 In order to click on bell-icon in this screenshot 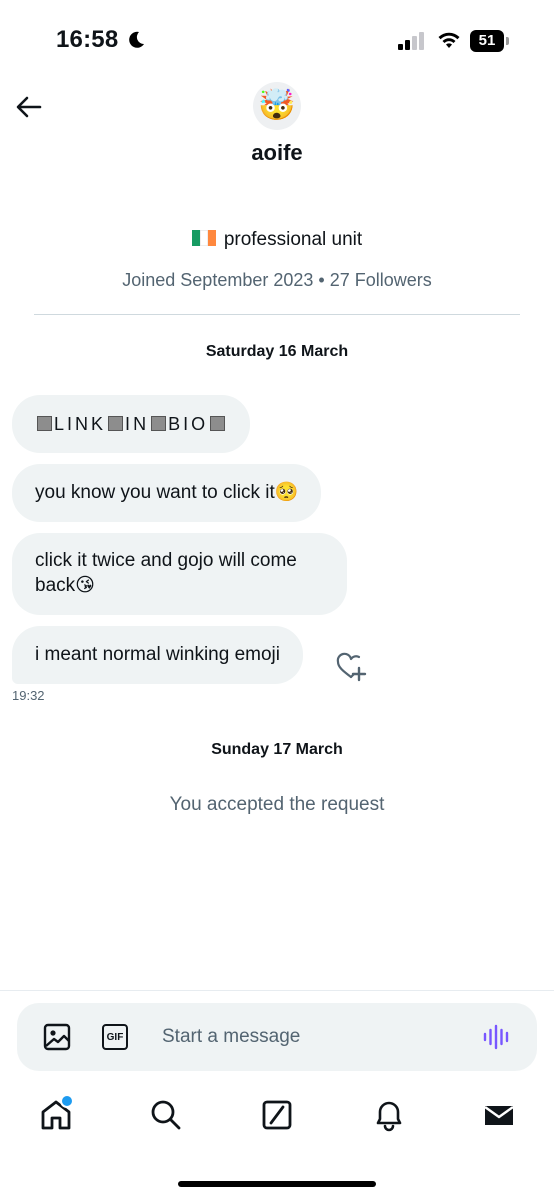, I will do `click(389, 1115)`.